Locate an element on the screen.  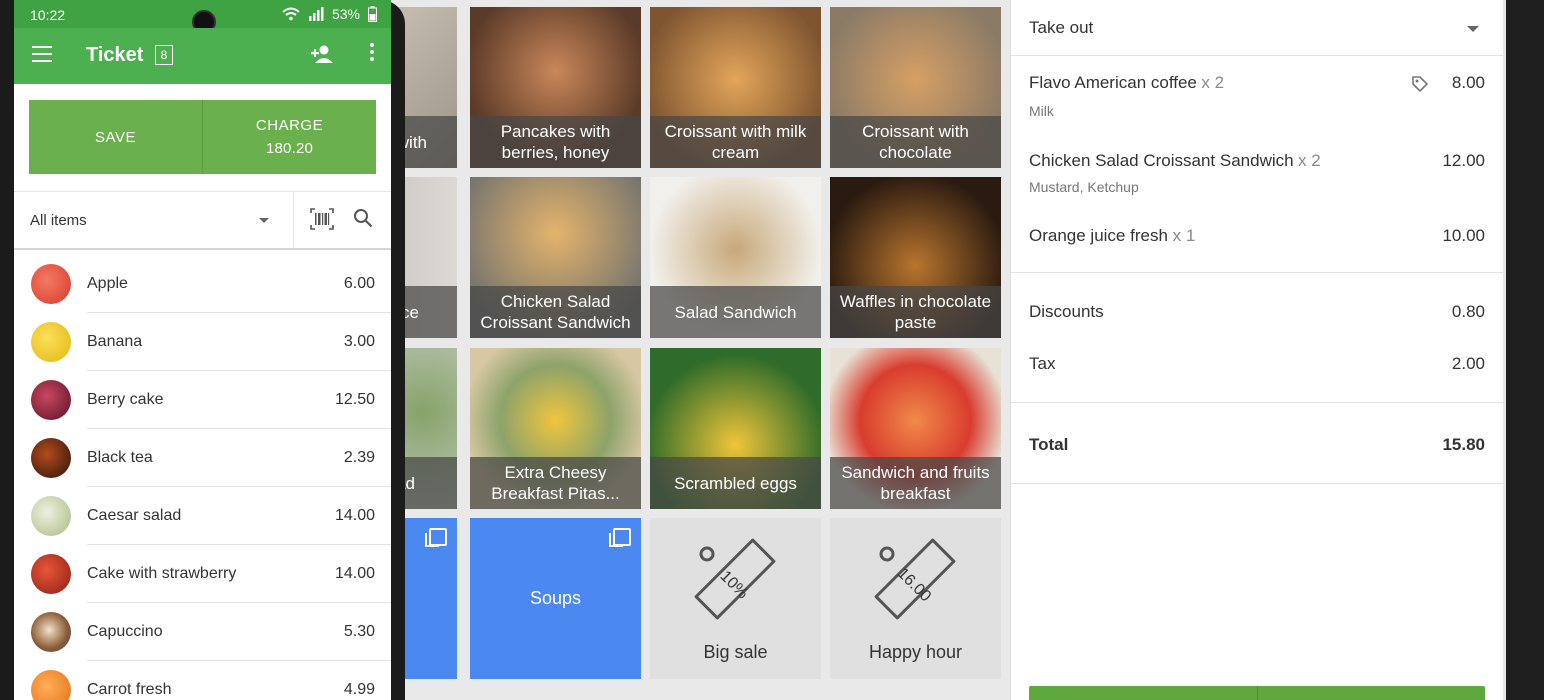
item-price: 4.99 is located at coordinates (359, 689).